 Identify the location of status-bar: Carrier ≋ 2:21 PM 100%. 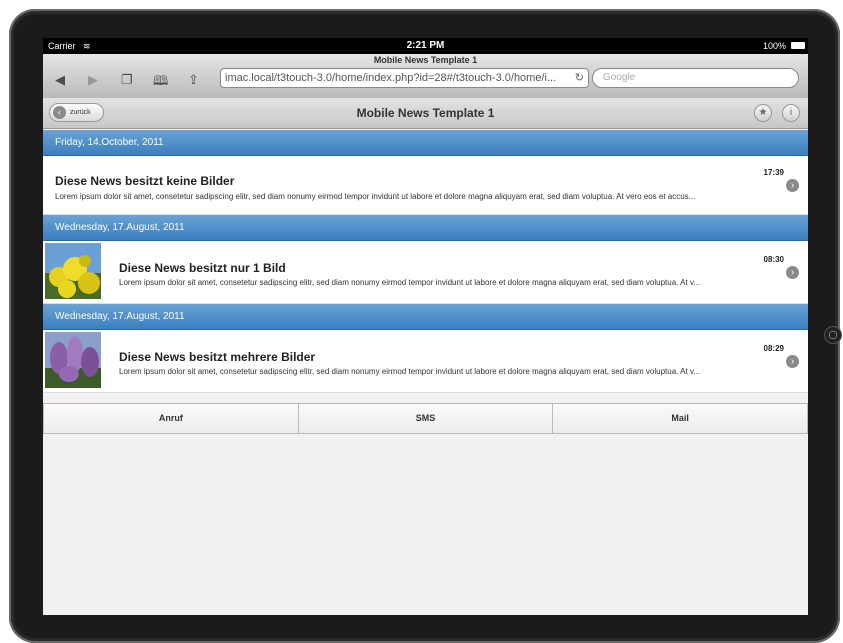
(425, 46).